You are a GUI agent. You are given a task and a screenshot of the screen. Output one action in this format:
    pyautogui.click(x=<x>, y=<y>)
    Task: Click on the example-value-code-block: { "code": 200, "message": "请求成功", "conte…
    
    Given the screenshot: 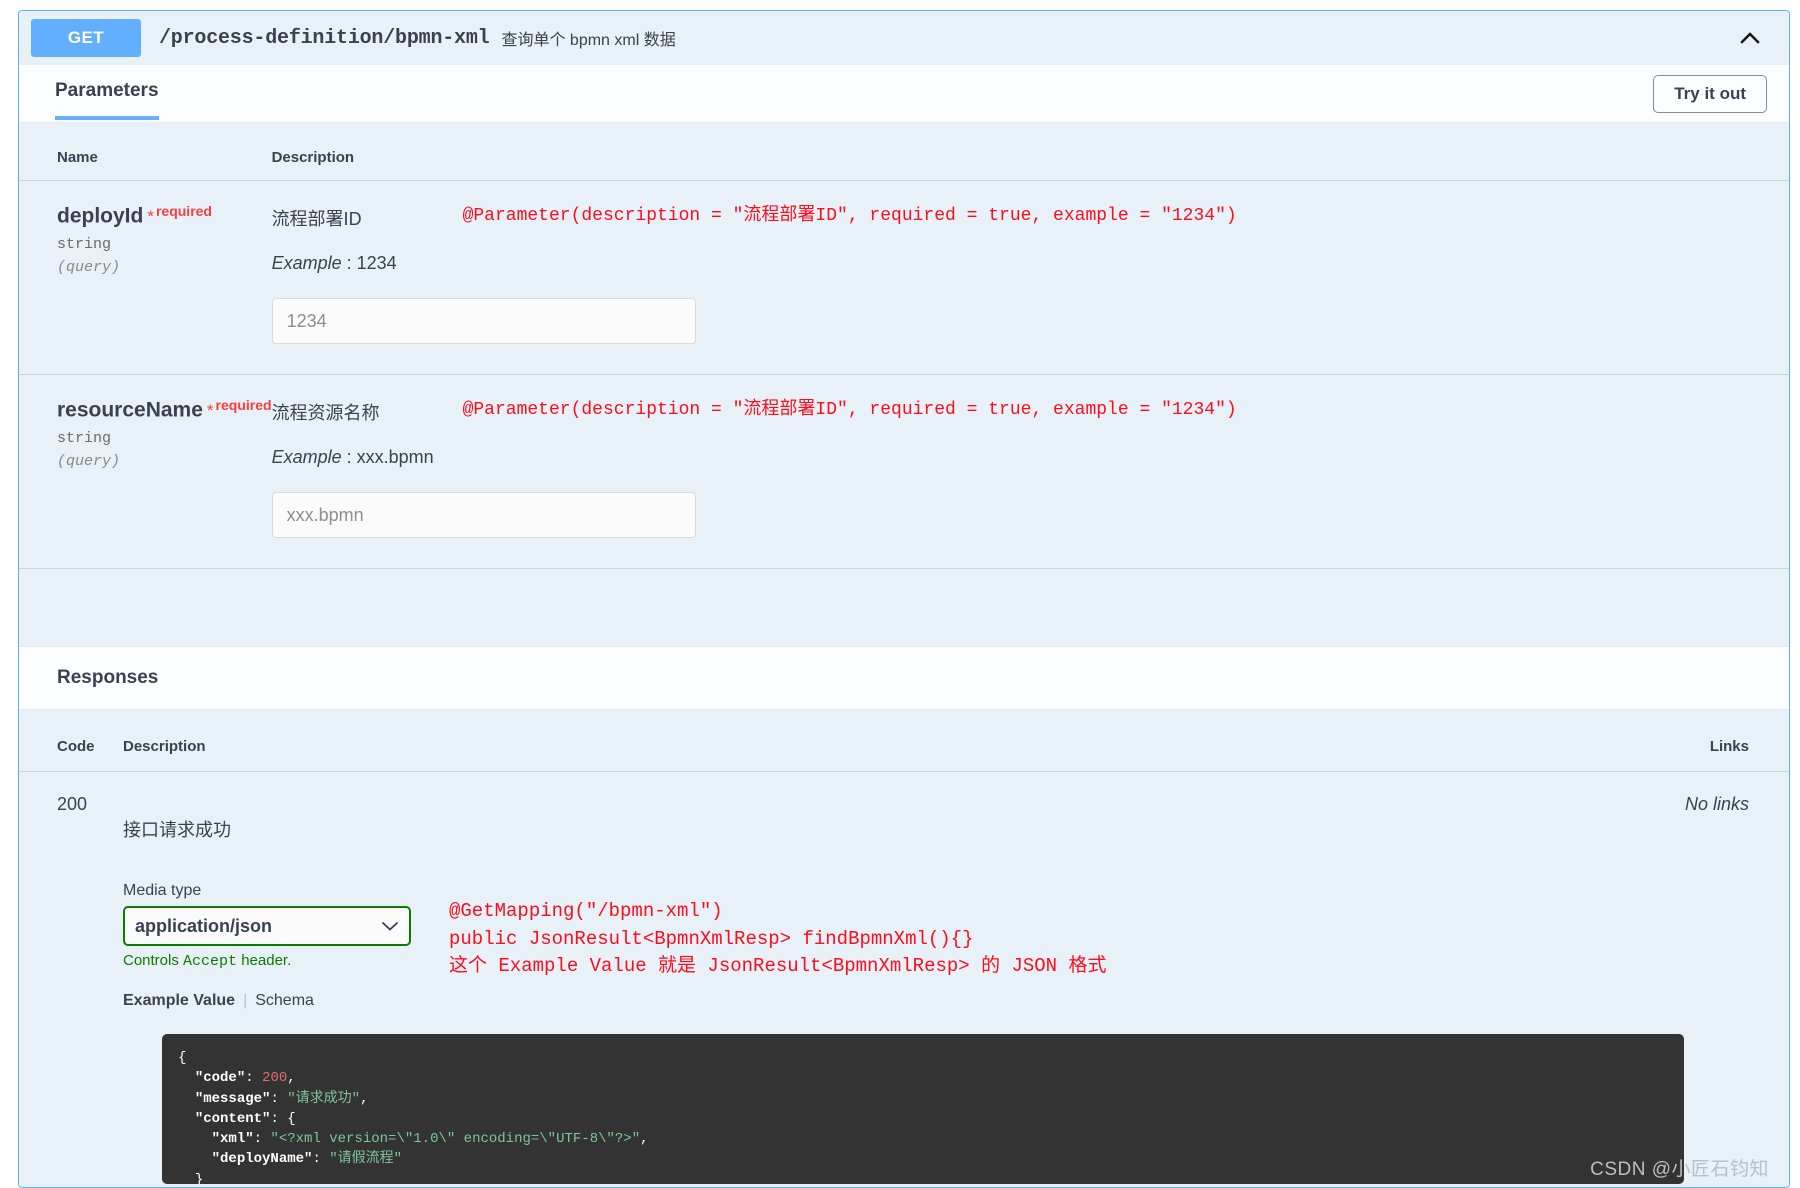 What is the action you would take?
    pyautogui.click(x=923, y=1109)
    